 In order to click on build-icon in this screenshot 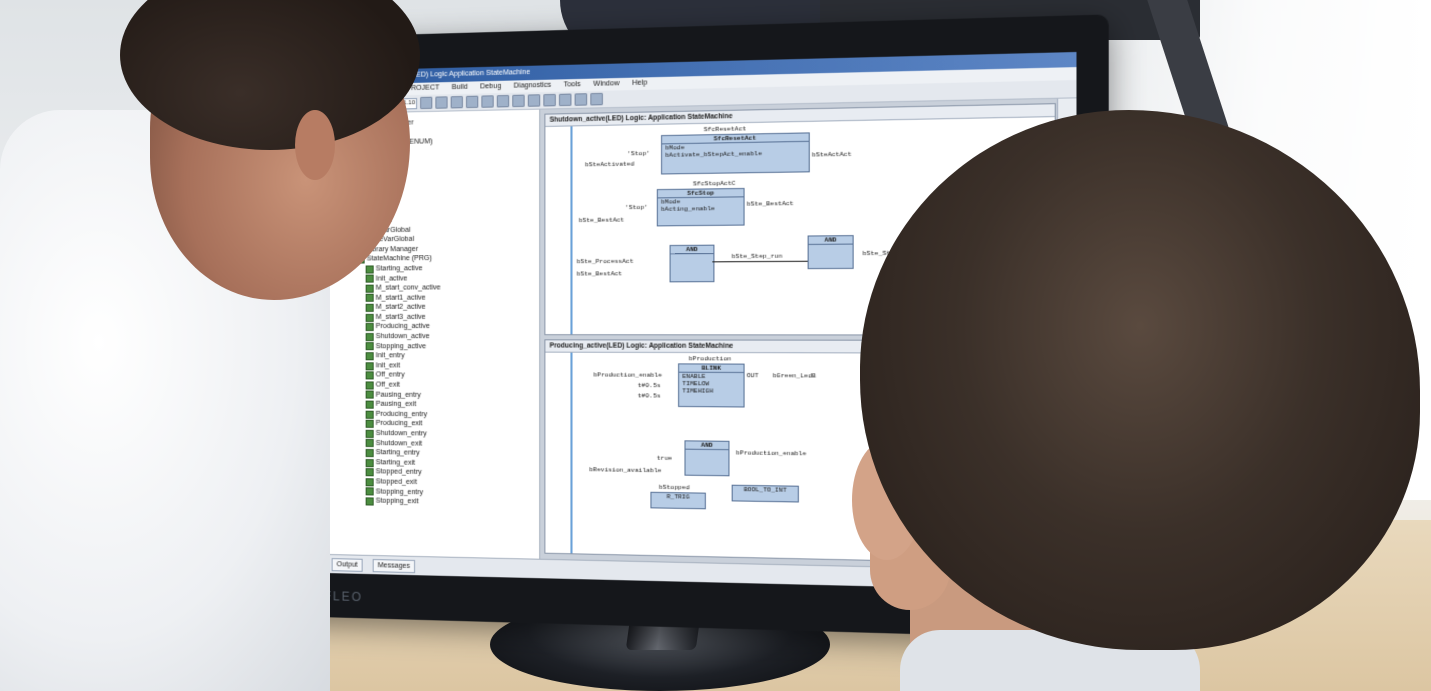, I will do `click(503, 101)`.